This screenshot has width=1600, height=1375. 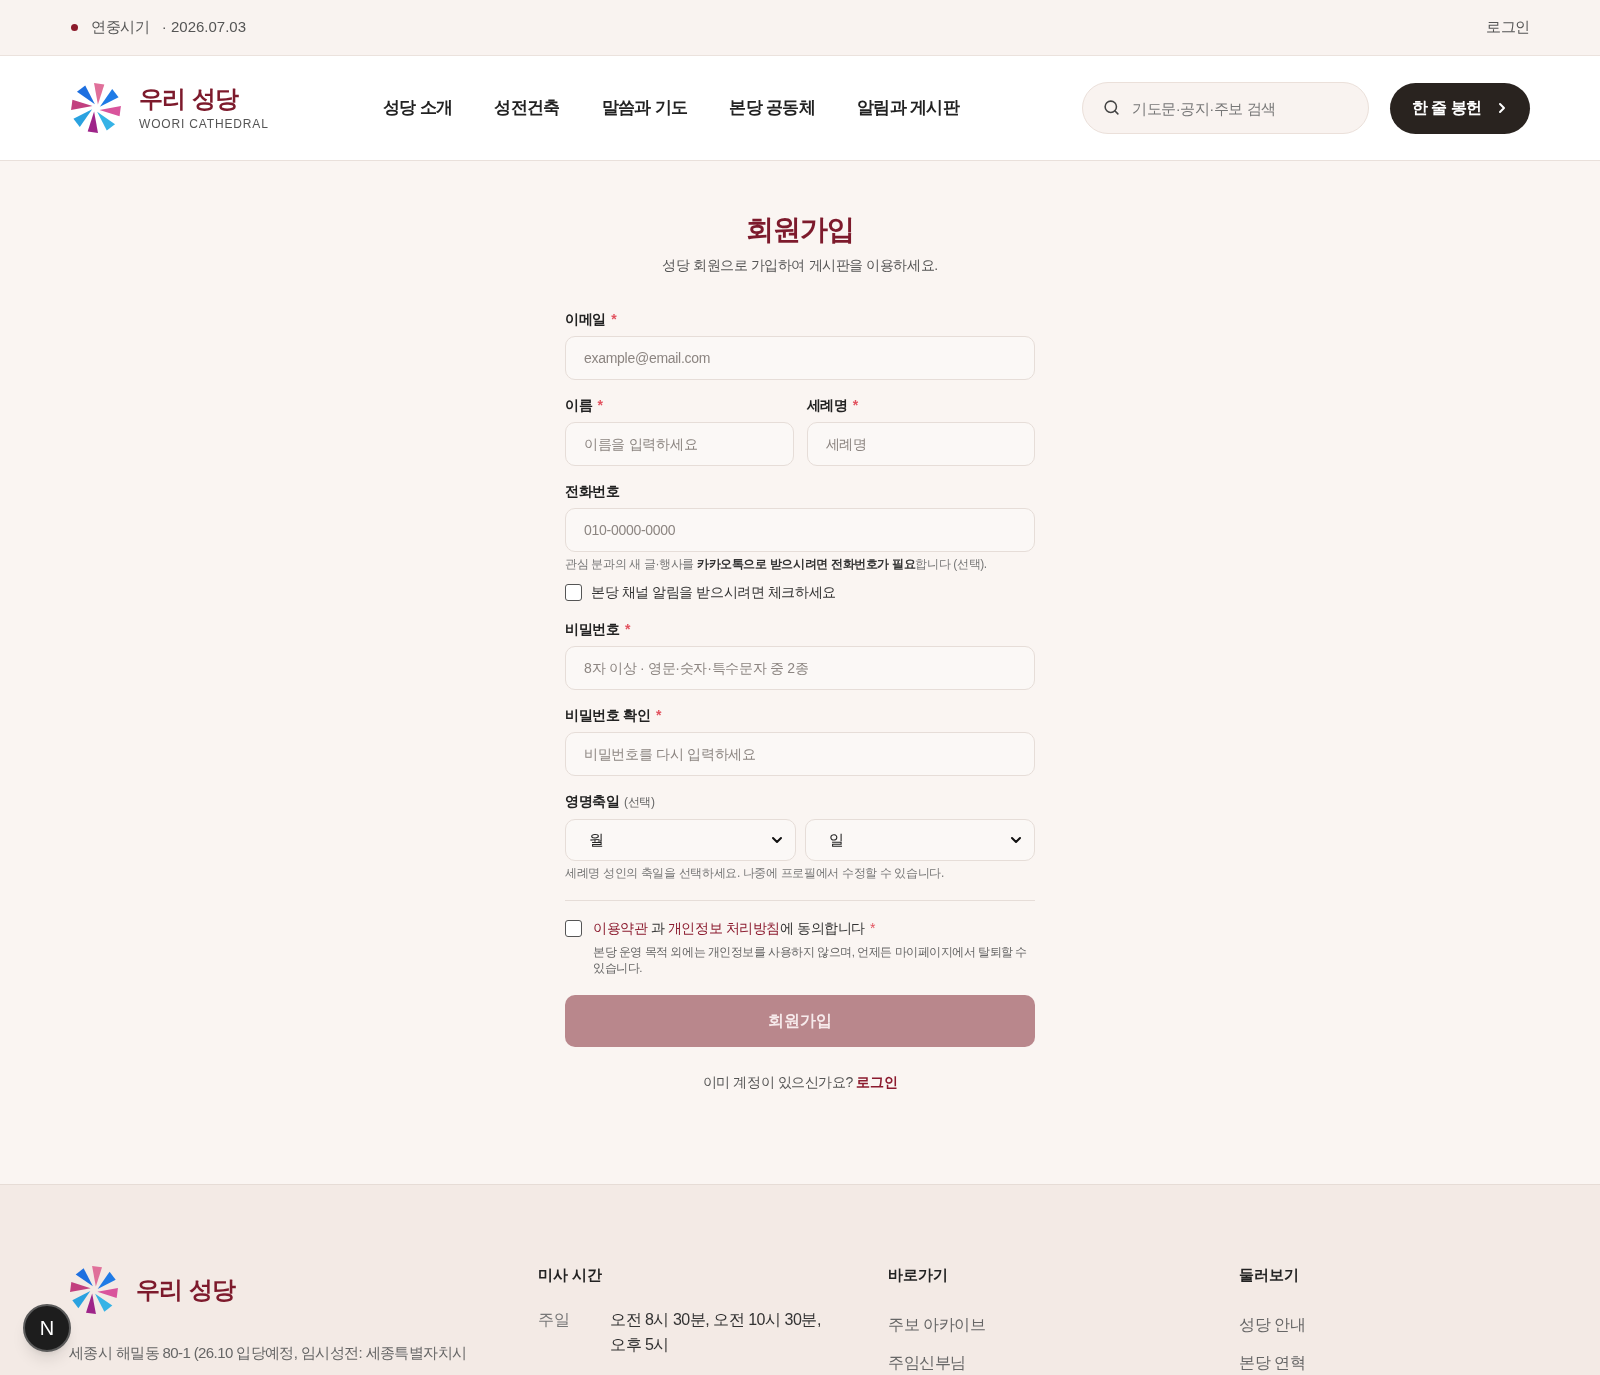 What do you see at coordinates (754, 873) in the screenshot?
I see `hint-text: 세례명 성인의 축일을 선택하세요. 나중에 프로필에서 수정할 수 있습니다.` at bounding box center [754, 873].